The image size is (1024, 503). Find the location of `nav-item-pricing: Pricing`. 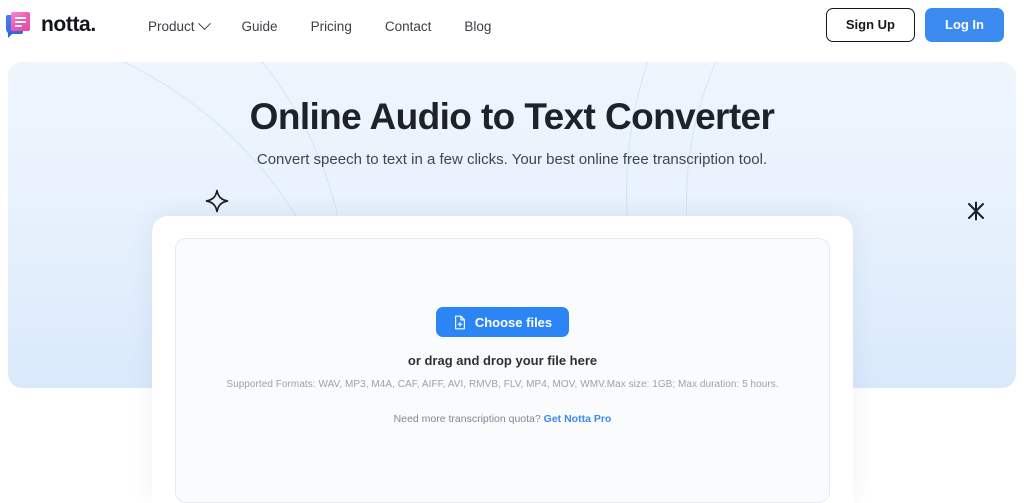

nav-item-pricing: Pricing is located at coordinates (341, 26).